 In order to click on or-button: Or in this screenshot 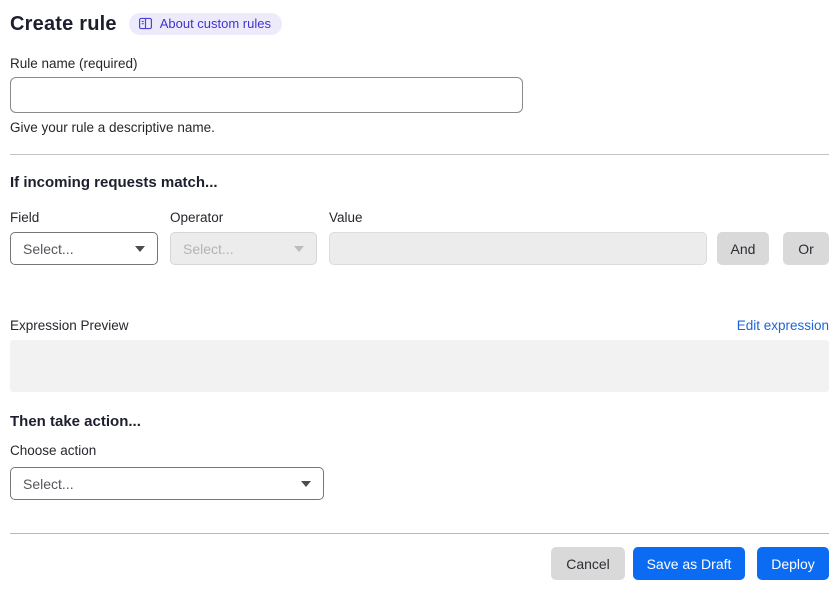, I will do `click(806, 248)`.